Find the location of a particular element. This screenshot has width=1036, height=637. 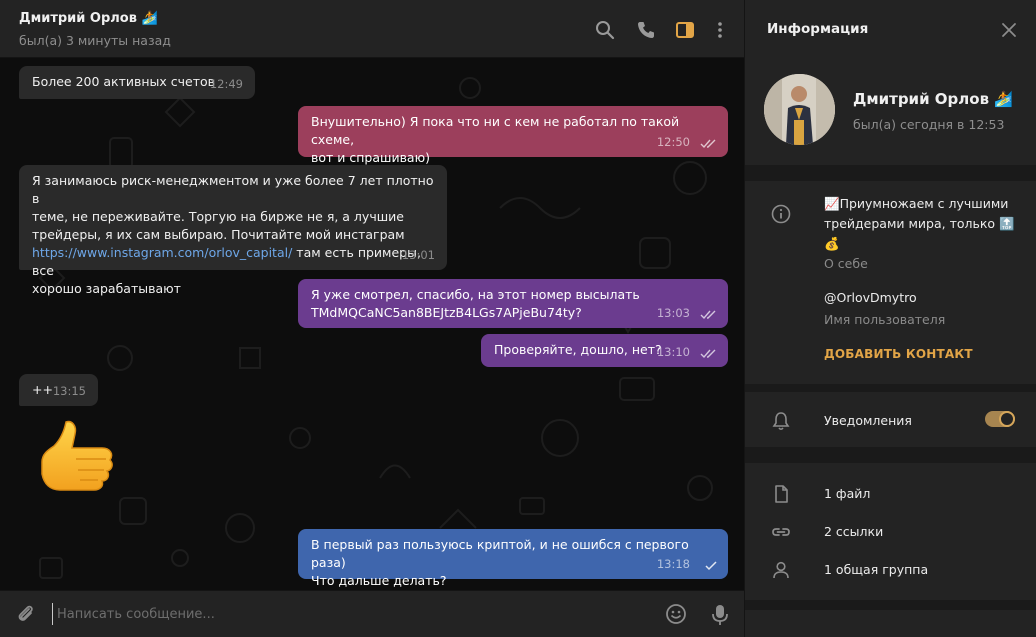

close-icon is located at coordinates (1009, 30).